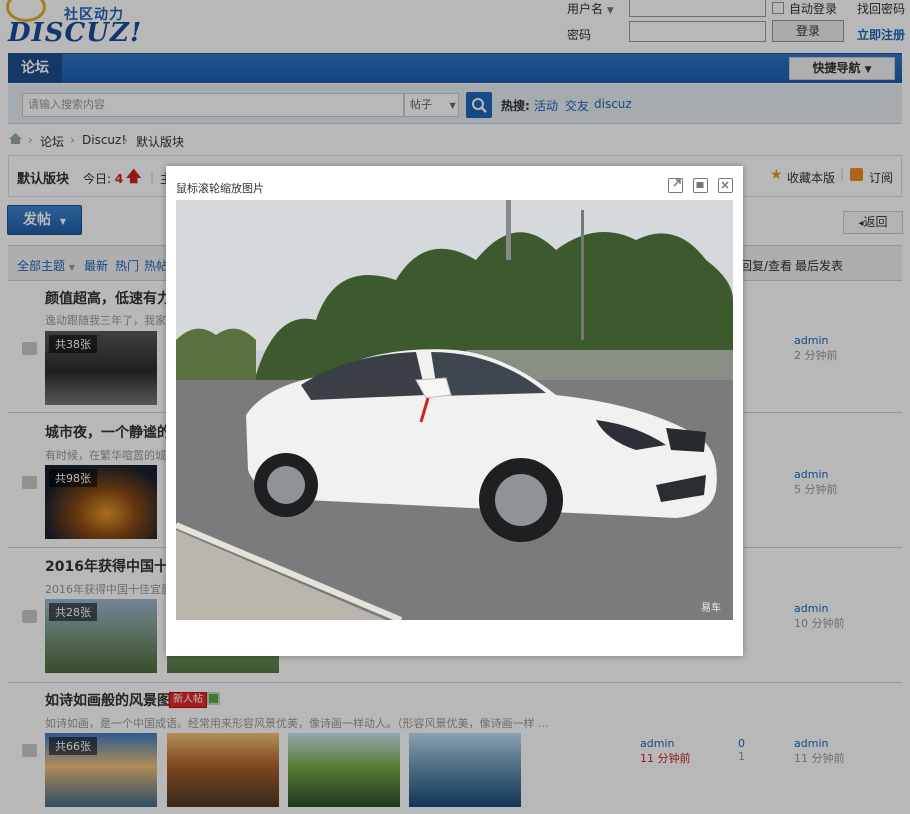 This screenshot has height=814, width=910. What do you see at coordinates (711, 608) in the screenshot?
I see `image-watermark: 易车` at bounding box center [711, 608].